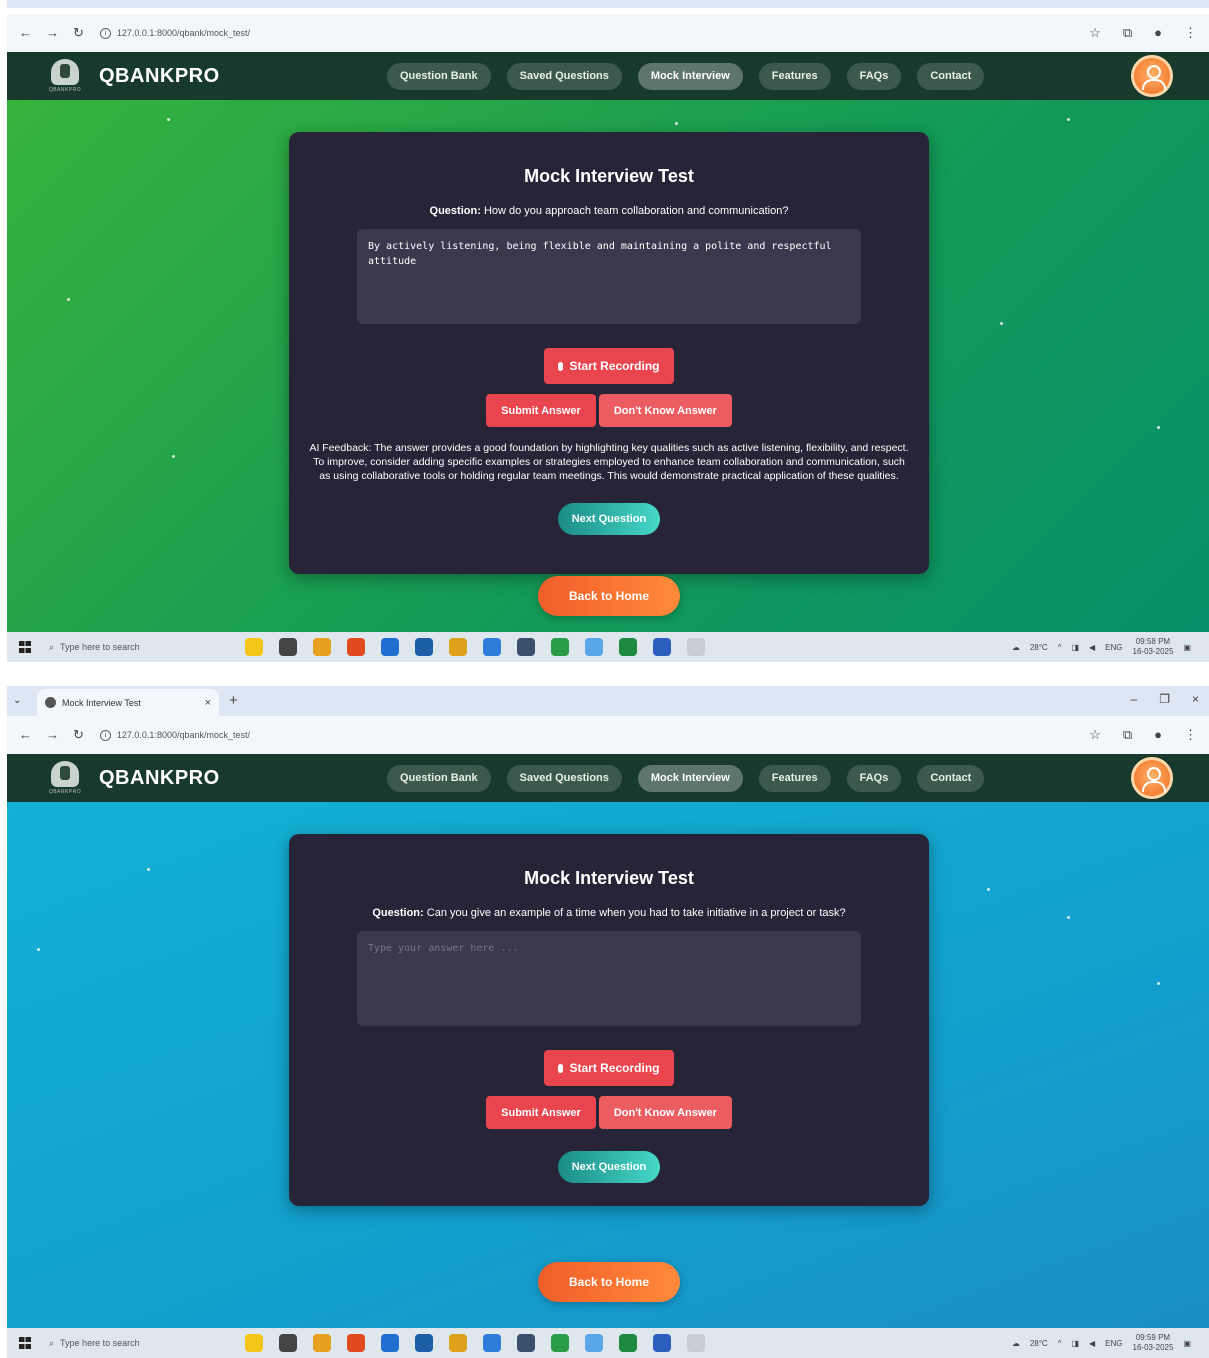 The height and width of the screenshot is (1358, 1209). I want to click on taskbar-clock: 09:59 PM 16-03-2025, so click(1153, 1343).